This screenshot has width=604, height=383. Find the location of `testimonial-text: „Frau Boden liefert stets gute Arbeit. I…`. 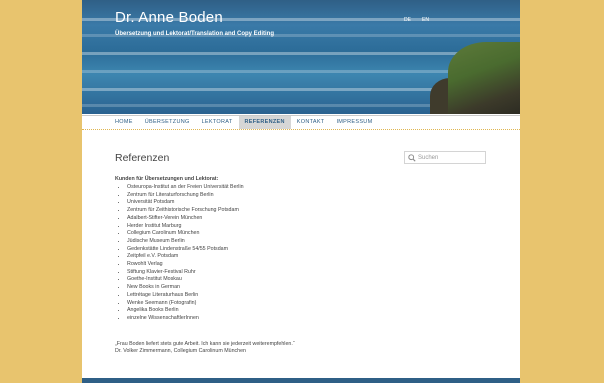

testimonial-text: „Frau Boden liefert stets gute Arbeit. I… is located at coordinates (205, 344).